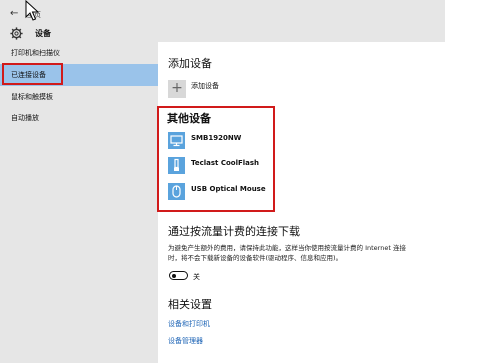  I want to click on mouse-cursor-icon, so click(32, 10).